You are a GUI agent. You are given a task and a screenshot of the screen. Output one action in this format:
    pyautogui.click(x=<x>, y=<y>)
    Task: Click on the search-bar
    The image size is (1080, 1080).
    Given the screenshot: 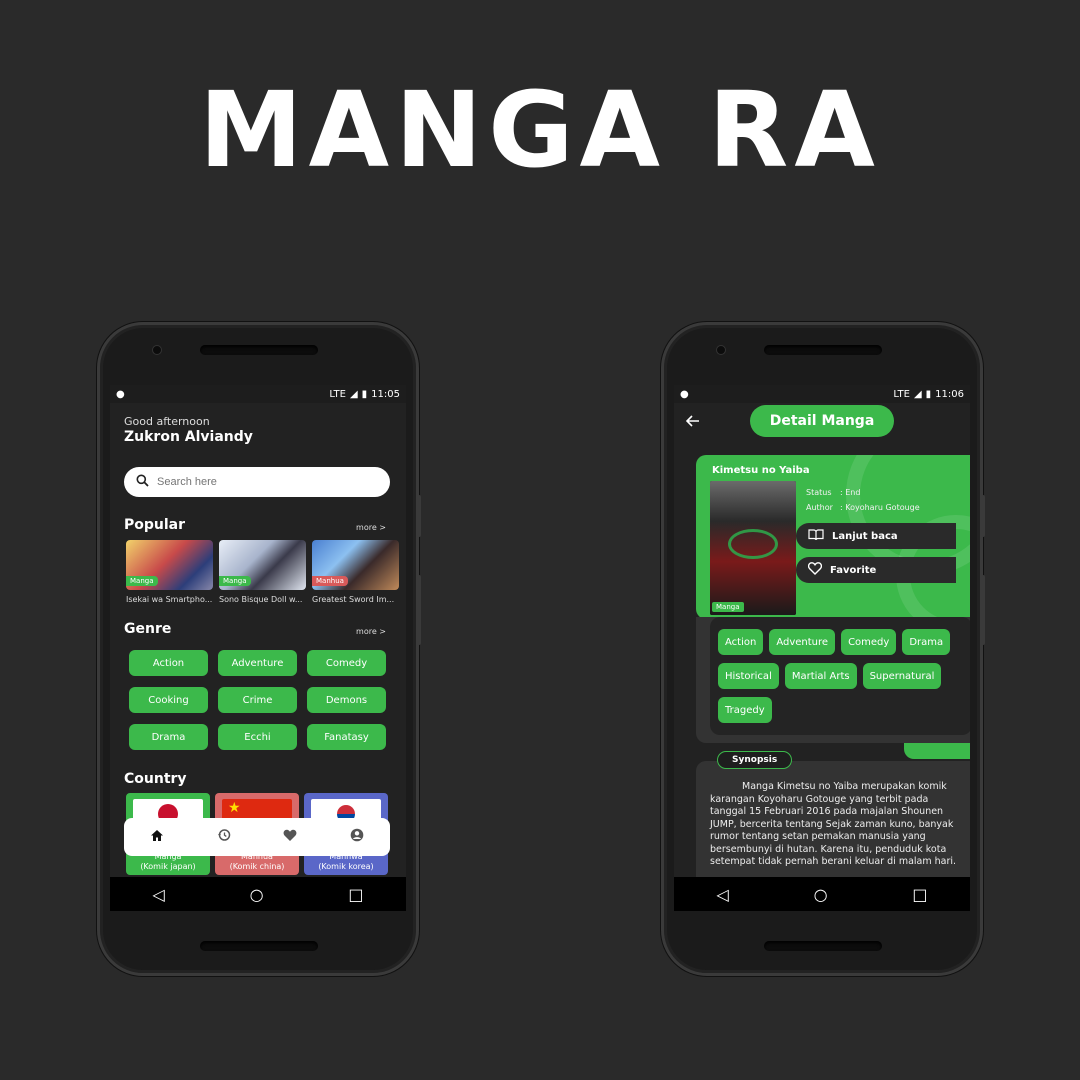 What is the action you would take?
    pyautogui.click(x=257, y=482)
    